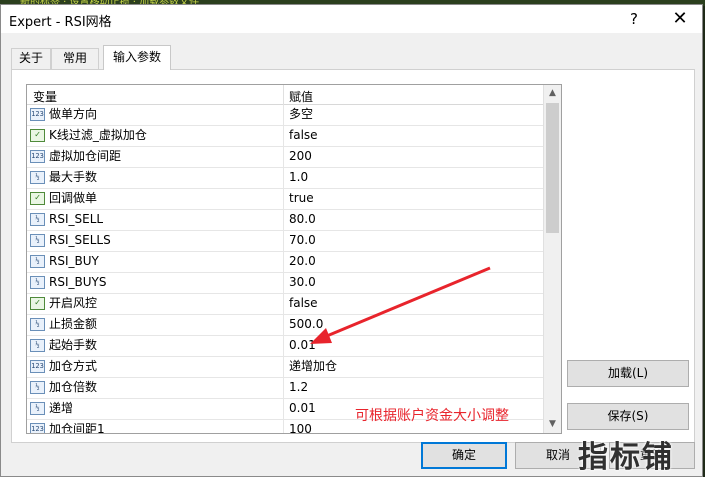  Describe the element at coordinates (413, 325) in the screenshot. I see `row-value-cell: 500.0` at that location.